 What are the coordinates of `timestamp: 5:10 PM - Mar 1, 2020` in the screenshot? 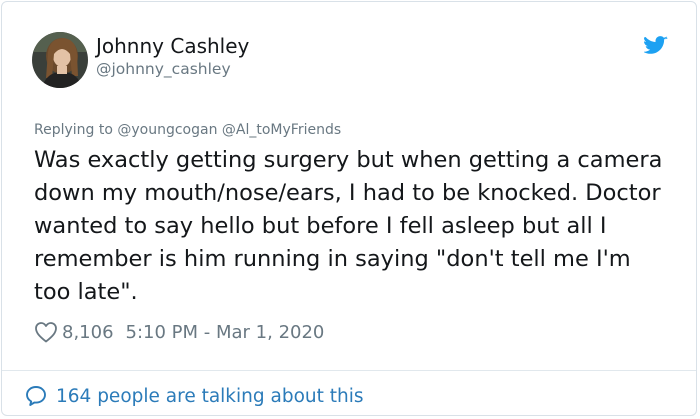 It's located at (225, 332).